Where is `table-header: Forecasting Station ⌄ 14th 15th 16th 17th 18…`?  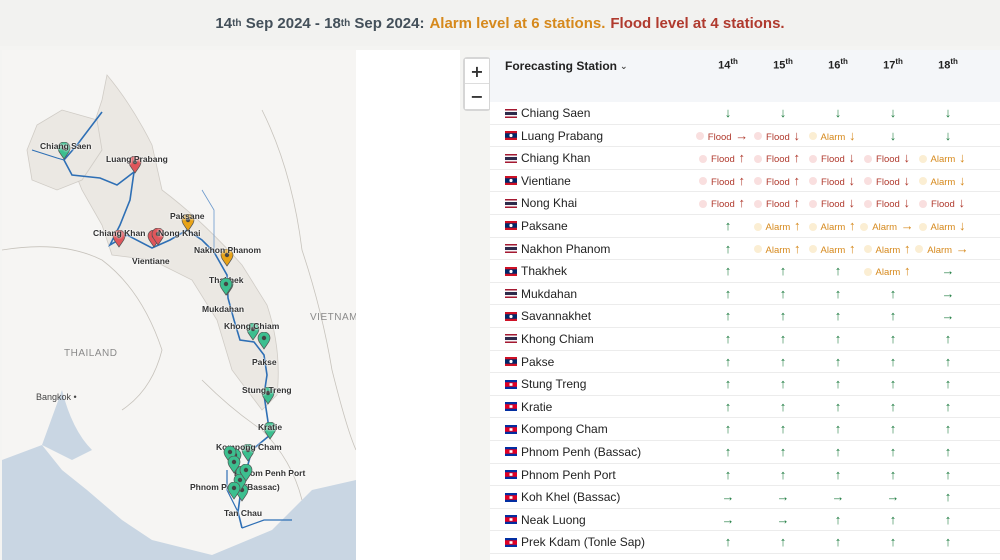 table-header: Forecasting Station ⌄ 14th 15th 16th 17th 18… is located at coordinates (745, 76).